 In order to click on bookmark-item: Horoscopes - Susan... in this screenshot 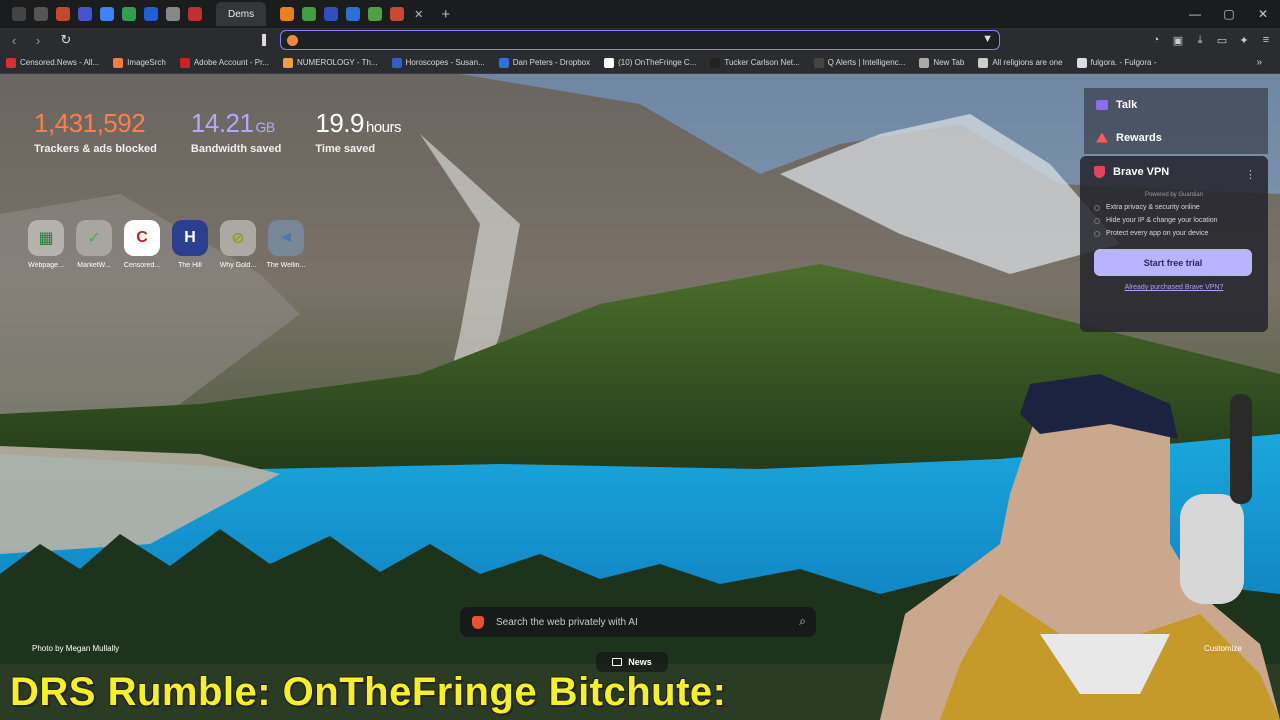, I will do `click(438, 62)`.